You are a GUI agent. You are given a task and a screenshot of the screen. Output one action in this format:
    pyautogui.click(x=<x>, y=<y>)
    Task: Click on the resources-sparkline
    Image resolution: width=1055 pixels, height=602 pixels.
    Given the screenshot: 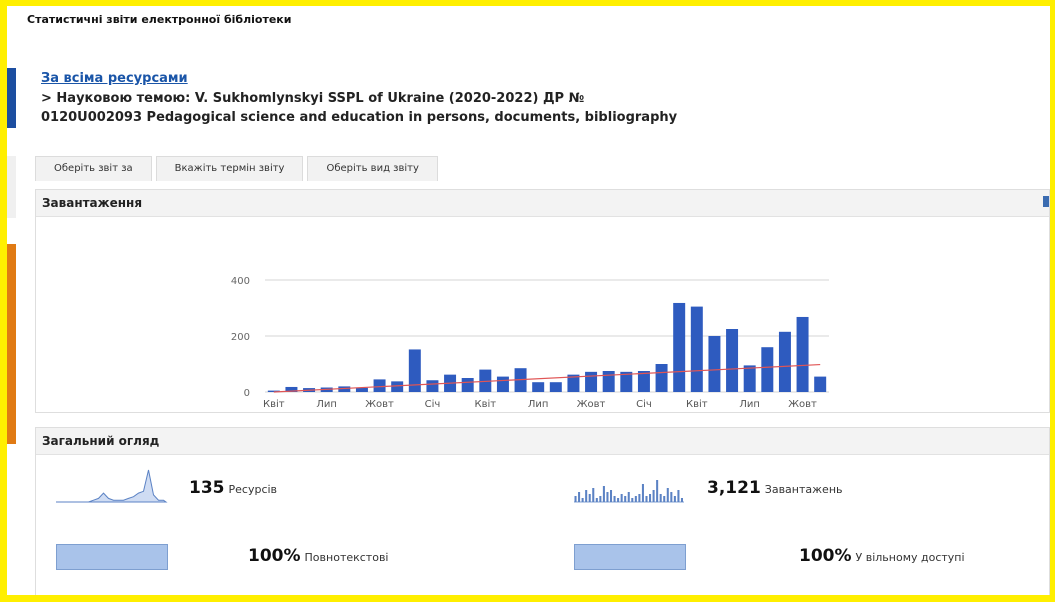 What is the action you would take?
    pyautogui.click(x=112, y=486)
    